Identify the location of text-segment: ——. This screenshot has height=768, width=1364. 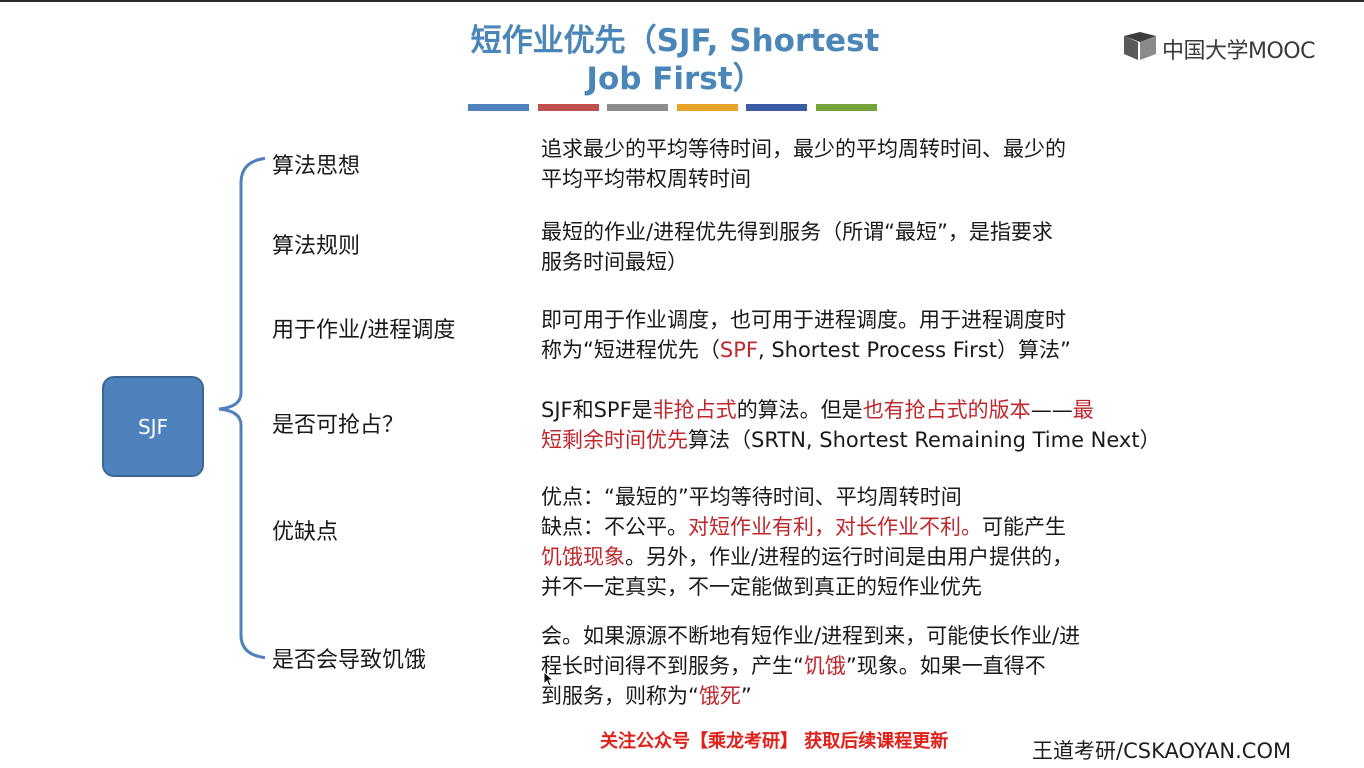
(1051, 410).